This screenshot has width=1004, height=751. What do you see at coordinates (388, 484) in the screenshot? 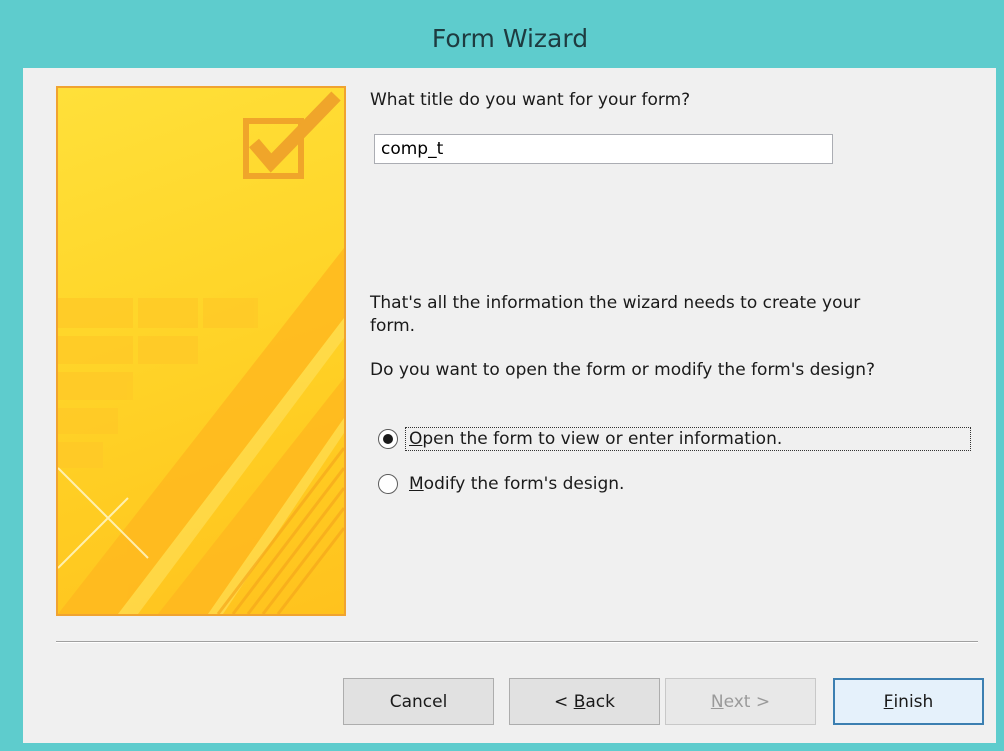
I see `radio-modify-design-circle` at bounding box center [388, 484].